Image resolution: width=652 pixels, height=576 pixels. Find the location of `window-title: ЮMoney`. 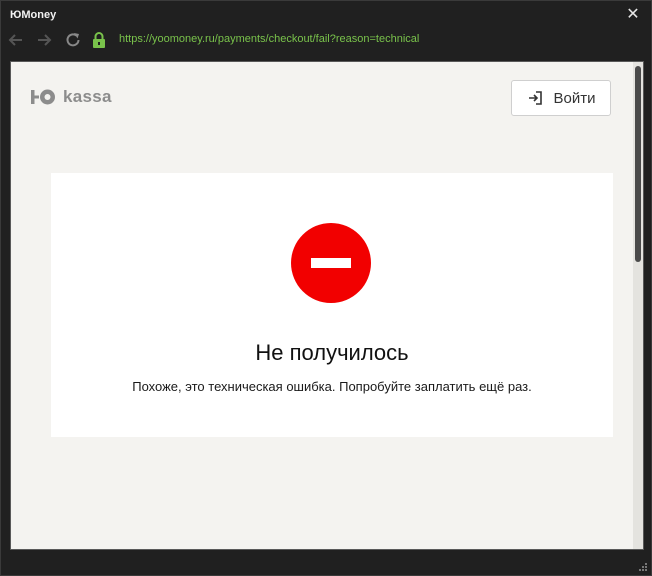

window-title: ЮMoney is located at coordinates (33, 15).